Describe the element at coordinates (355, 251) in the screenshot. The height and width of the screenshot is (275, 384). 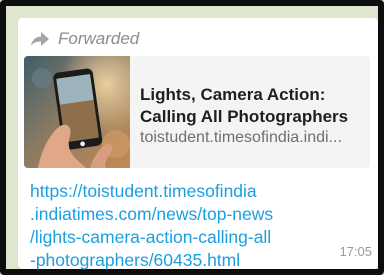
I see `message-timestamp: 17:05` at that location.